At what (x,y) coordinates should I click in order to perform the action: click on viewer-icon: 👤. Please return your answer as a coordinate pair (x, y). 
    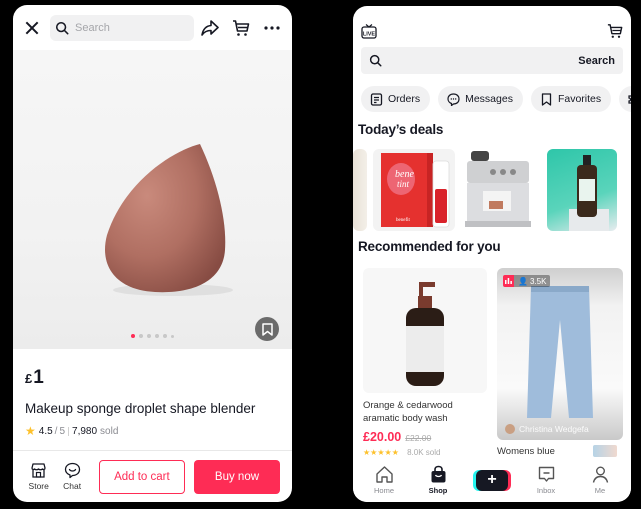
    Looking at the image, I should click on (523, 281).